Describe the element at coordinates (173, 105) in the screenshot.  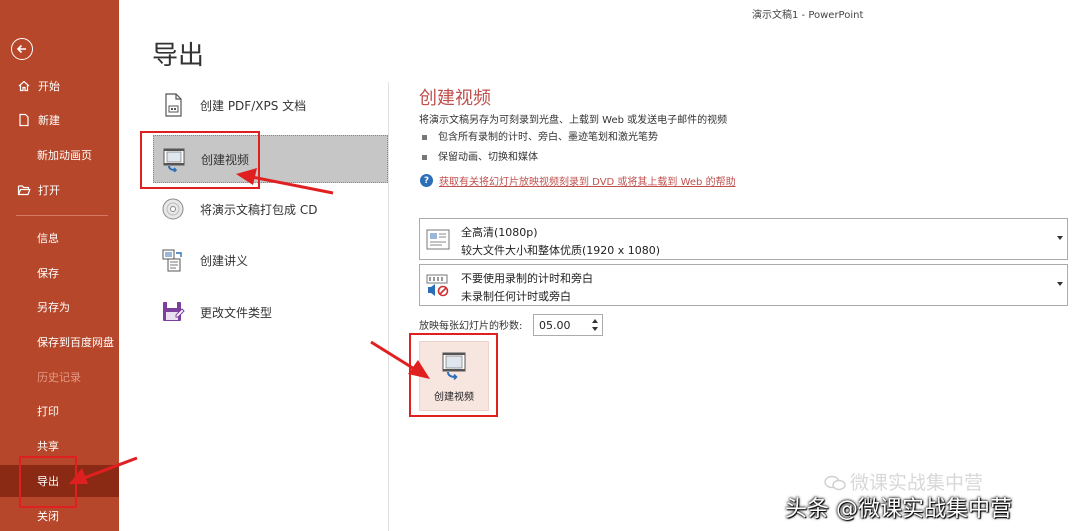
I see `pdf-document-icon` at that location.